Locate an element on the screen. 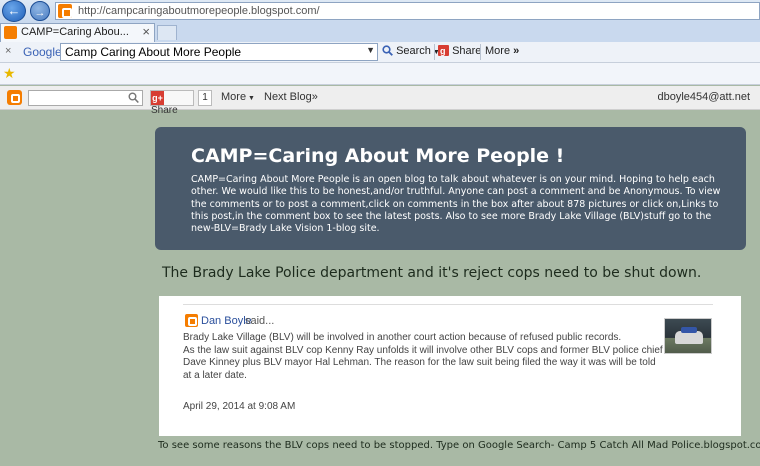  divider is located at coordinates (448, 304).